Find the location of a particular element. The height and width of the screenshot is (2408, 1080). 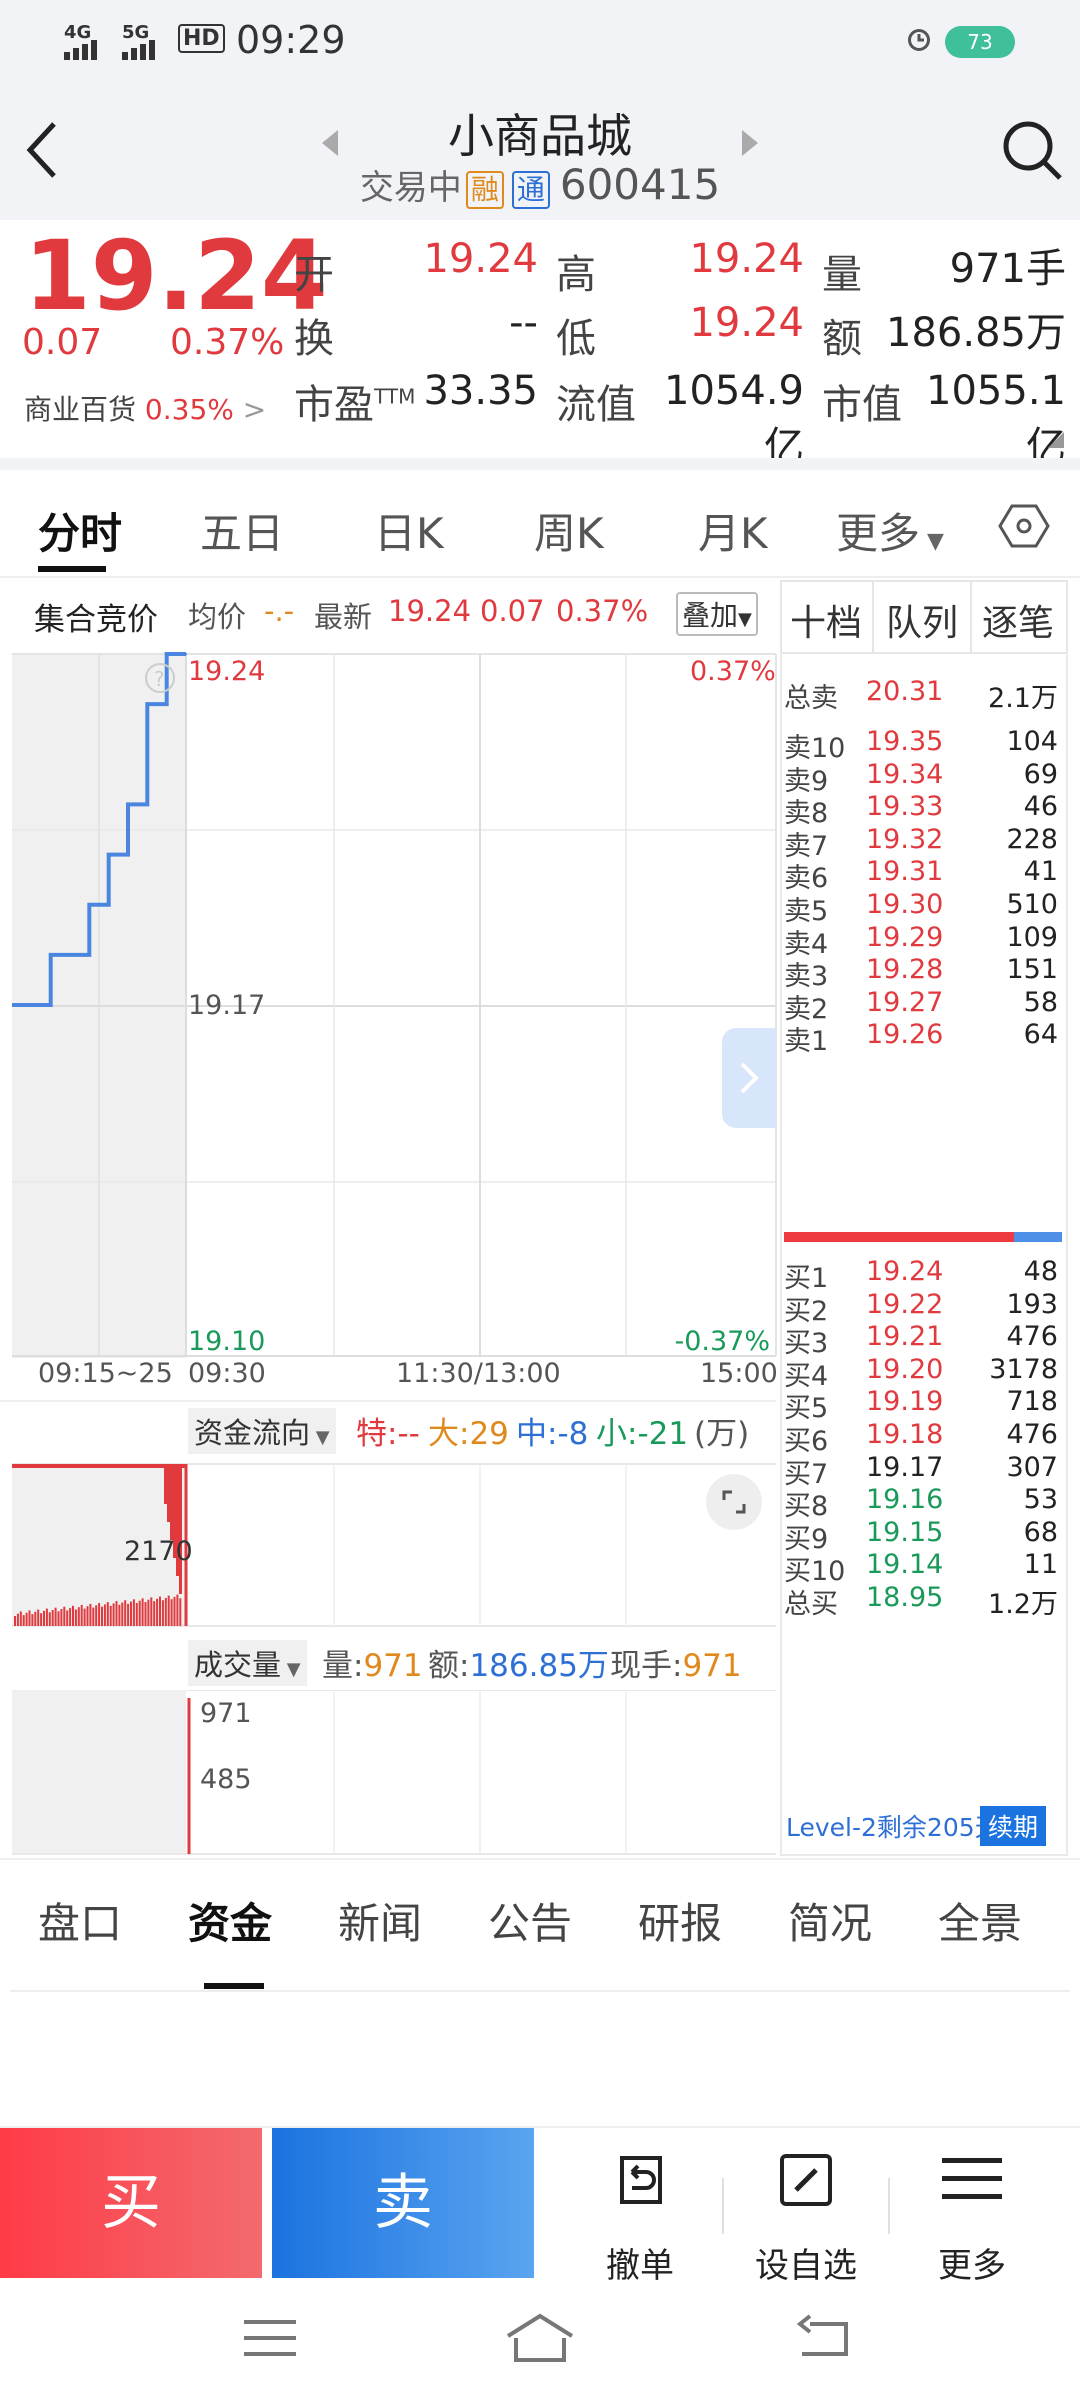

orderbook-volume: 48 is located at coordinates (1040, 1271).